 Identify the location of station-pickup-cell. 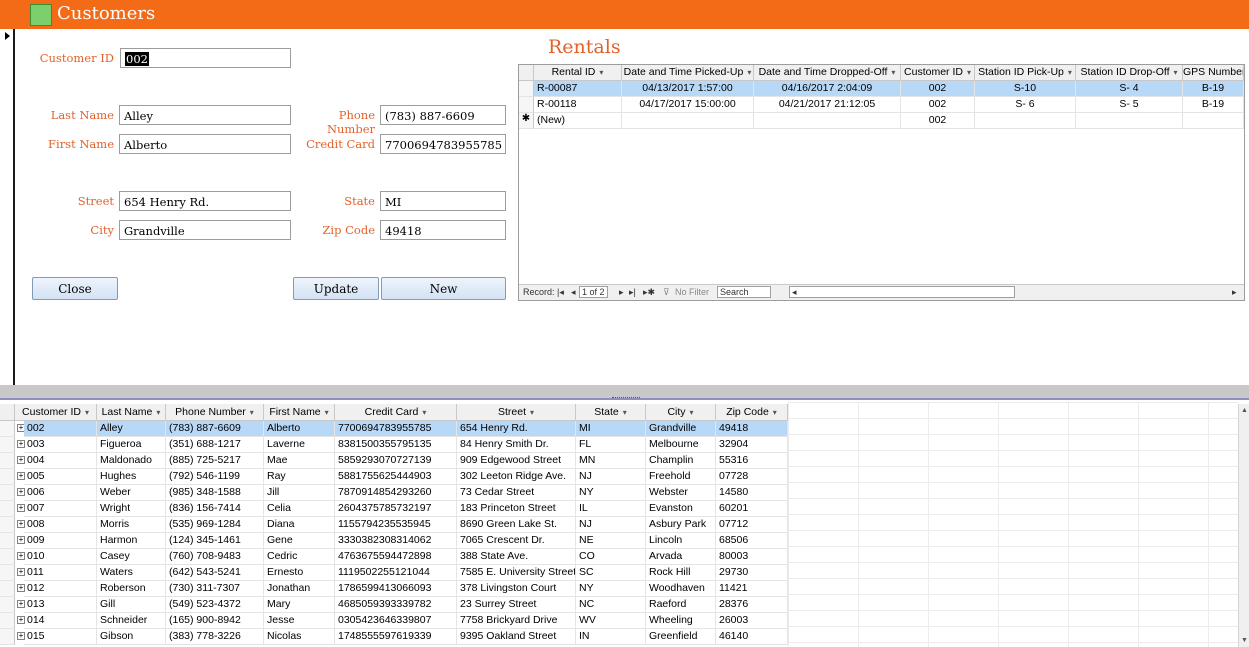
(1025, 121).